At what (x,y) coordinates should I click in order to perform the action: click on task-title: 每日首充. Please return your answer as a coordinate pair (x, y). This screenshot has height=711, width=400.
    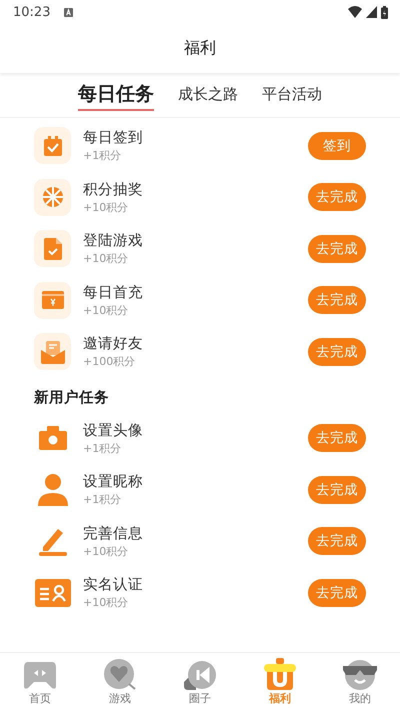
    Looking at the image, I should click on (113, 293).